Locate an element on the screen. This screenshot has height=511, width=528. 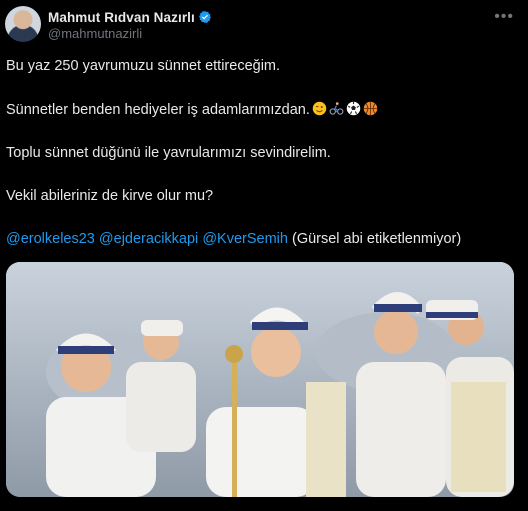
user-handle: @mahmutnazirli is located at coordinates (95, 33).